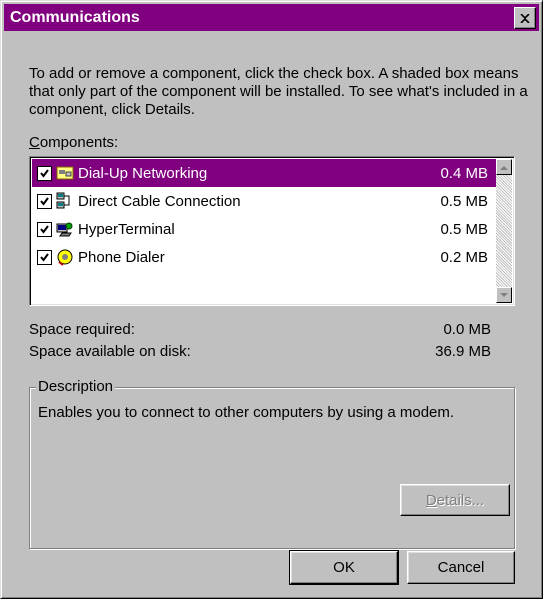 Image resolution: width=547 pixels, height=603 pixels. What do you see at coordinates (75, 17) in the screenshot?
I see `dialog-title: Communications` at bounding box center [75, 17].